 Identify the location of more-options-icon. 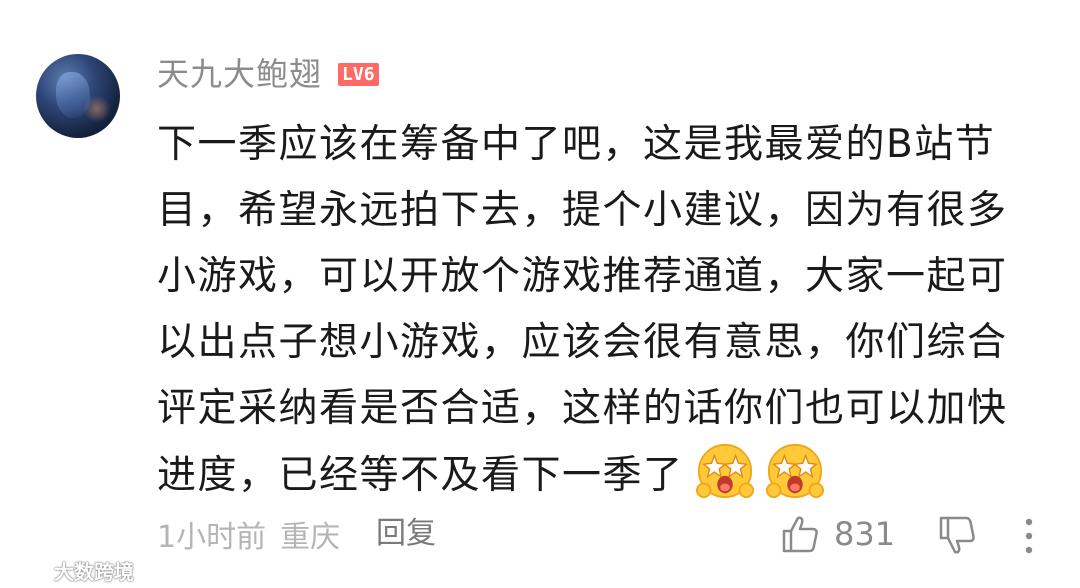
(1029, 536).